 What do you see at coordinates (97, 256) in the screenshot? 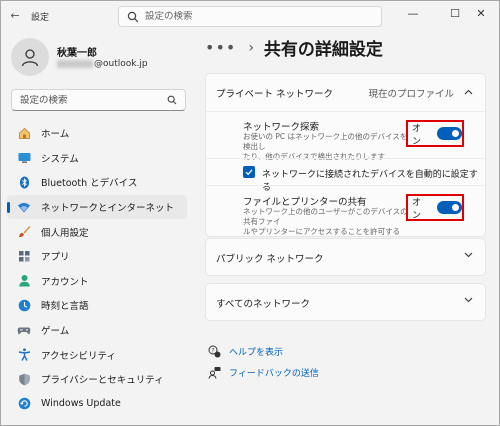
I see `sidebar-item-apps: アプリ` at bounding box center [97, 256].